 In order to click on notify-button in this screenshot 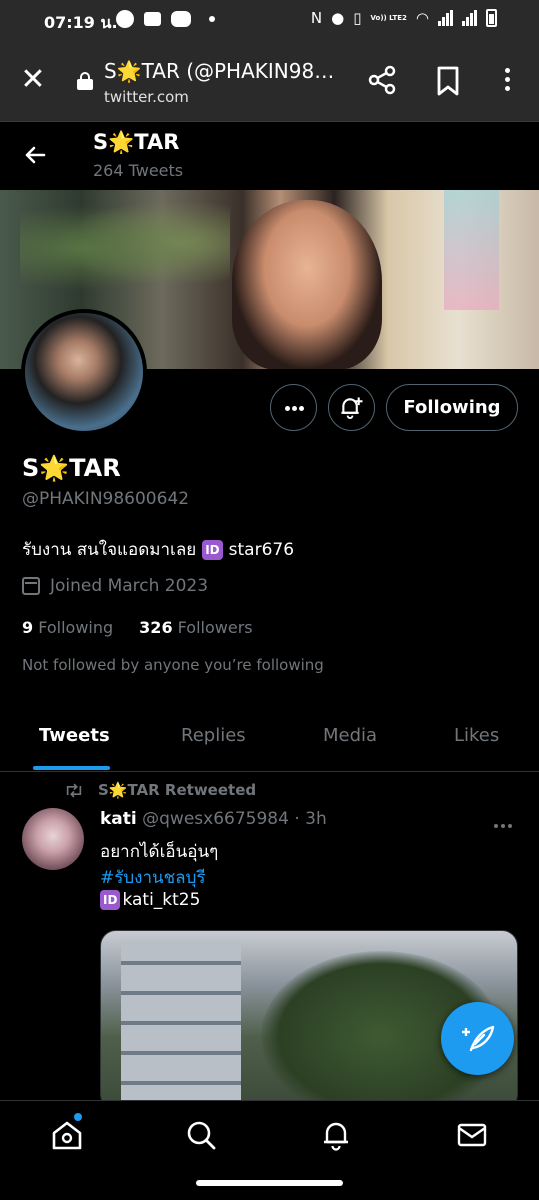, I will do `click(351, 407)`.